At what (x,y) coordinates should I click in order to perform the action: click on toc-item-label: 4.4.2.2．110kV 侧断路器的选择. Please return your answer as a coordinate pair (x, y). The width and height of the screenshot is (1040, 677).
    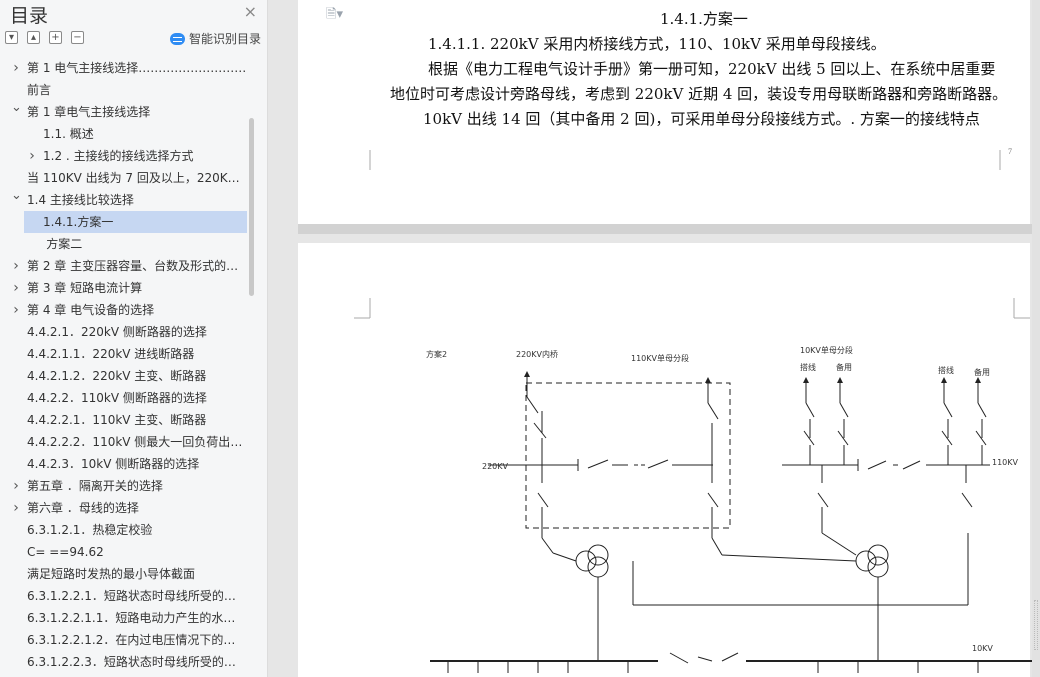
    Looking at the image, I should click on (117, 398).